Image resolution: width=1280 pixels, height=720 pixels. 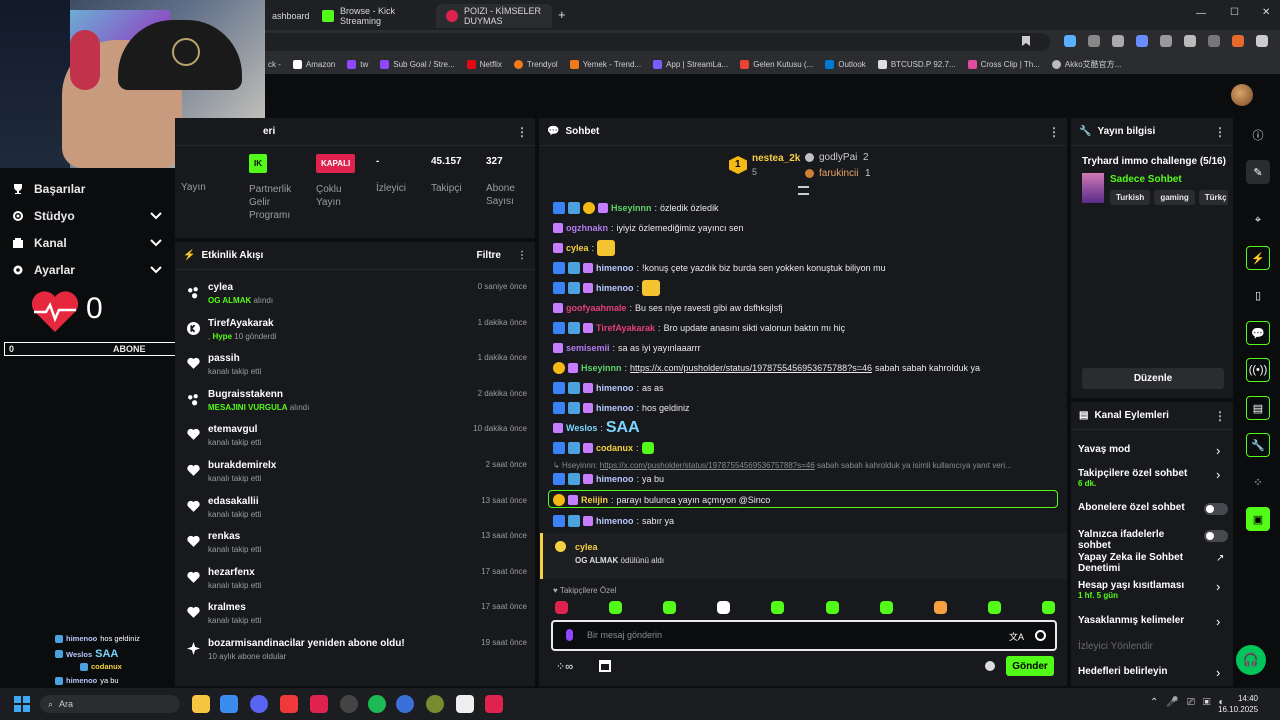 I want to click on discord-icon, so click(x=259, y=704).